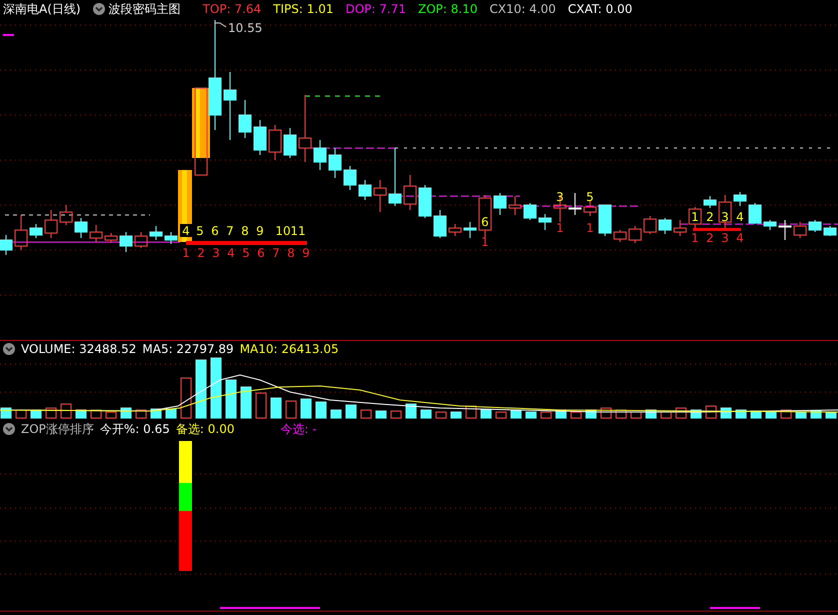 The width and height of the screenshot is (838, 615). I want to click on indicator-value: MA5: 22797.89, so click(188, 349).